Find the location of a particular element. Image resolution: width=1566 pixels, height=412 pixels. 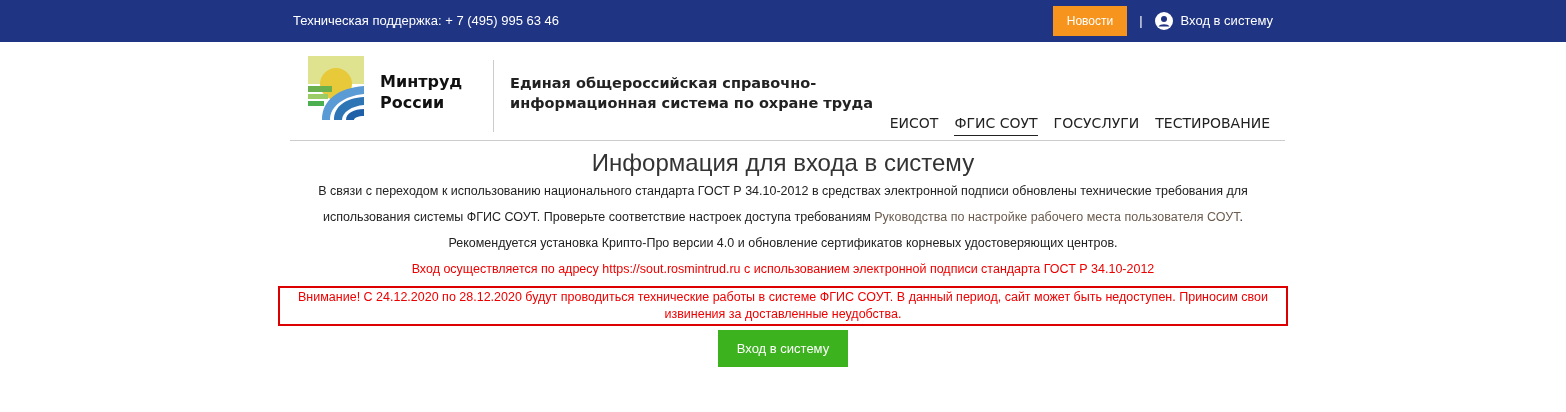

manual-link: Руководства по настройке рабочего места пользователя СОУТ is located at coordinates (1057, 216).